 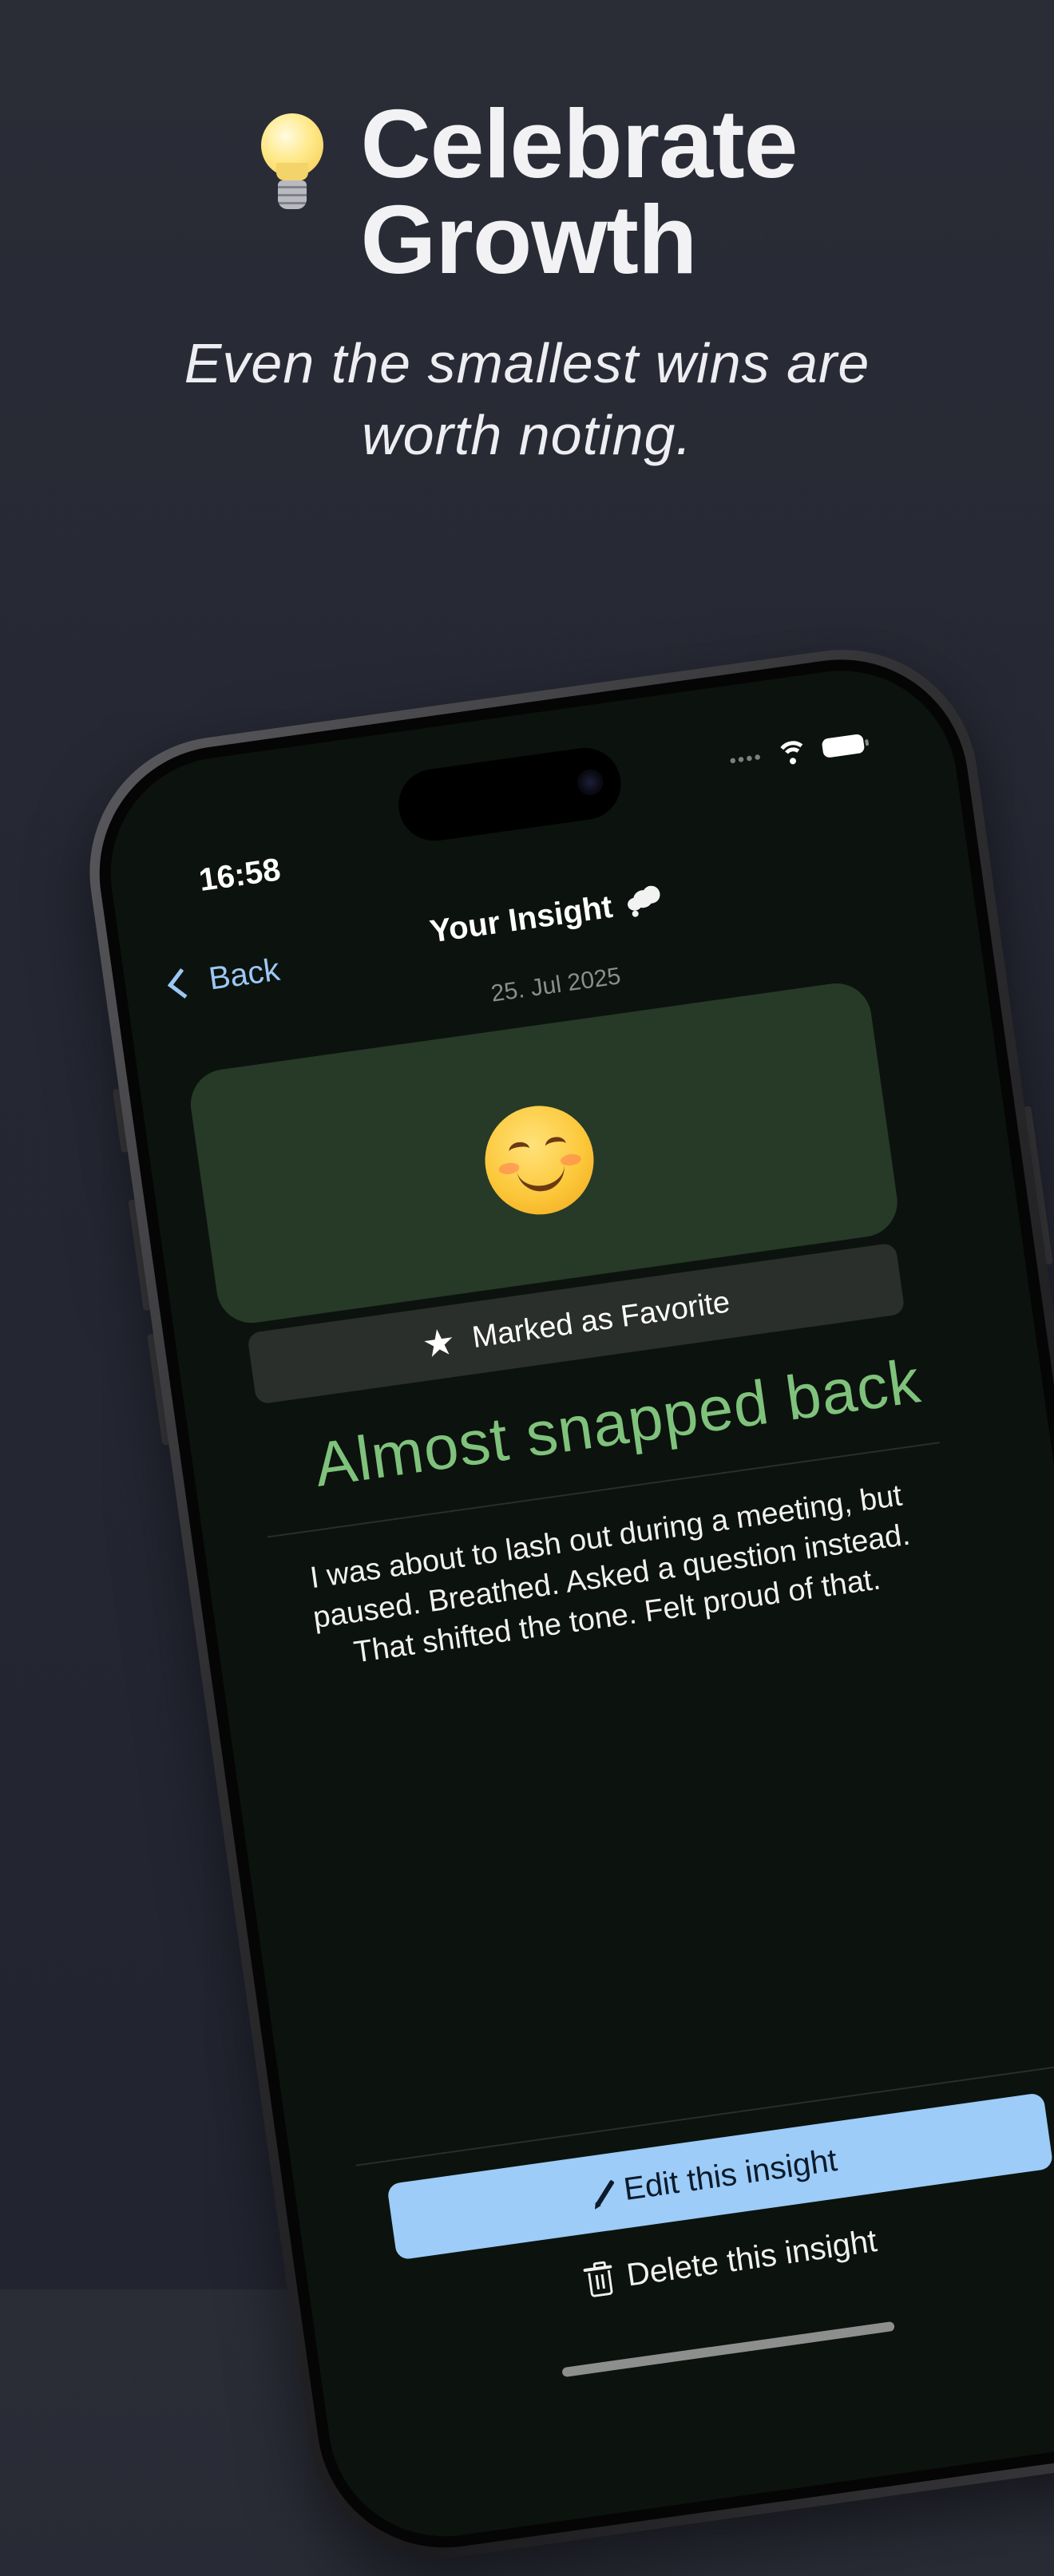 I want to click on hero-subtitle-line1: Even the smallest wins are, so click(x=527, y=363).